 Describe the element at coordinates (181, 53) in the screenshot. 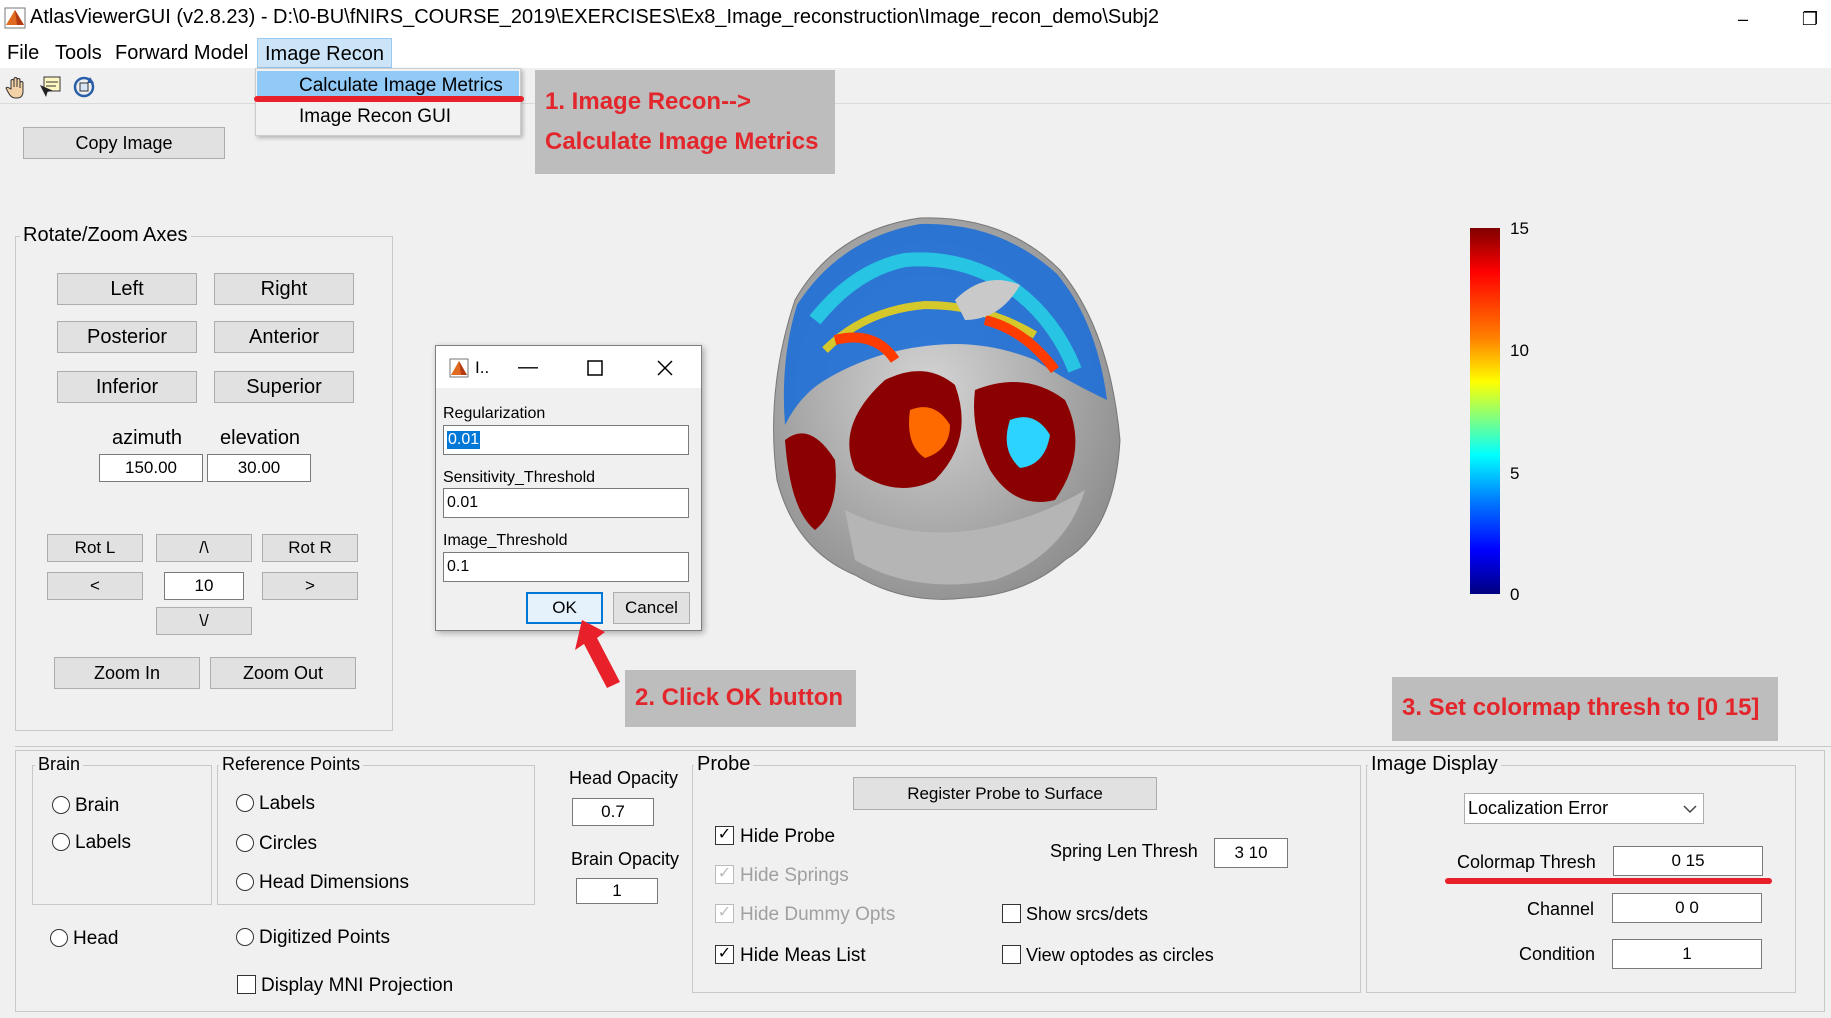

I see `menu-forward-model: Forward Model` at that location.